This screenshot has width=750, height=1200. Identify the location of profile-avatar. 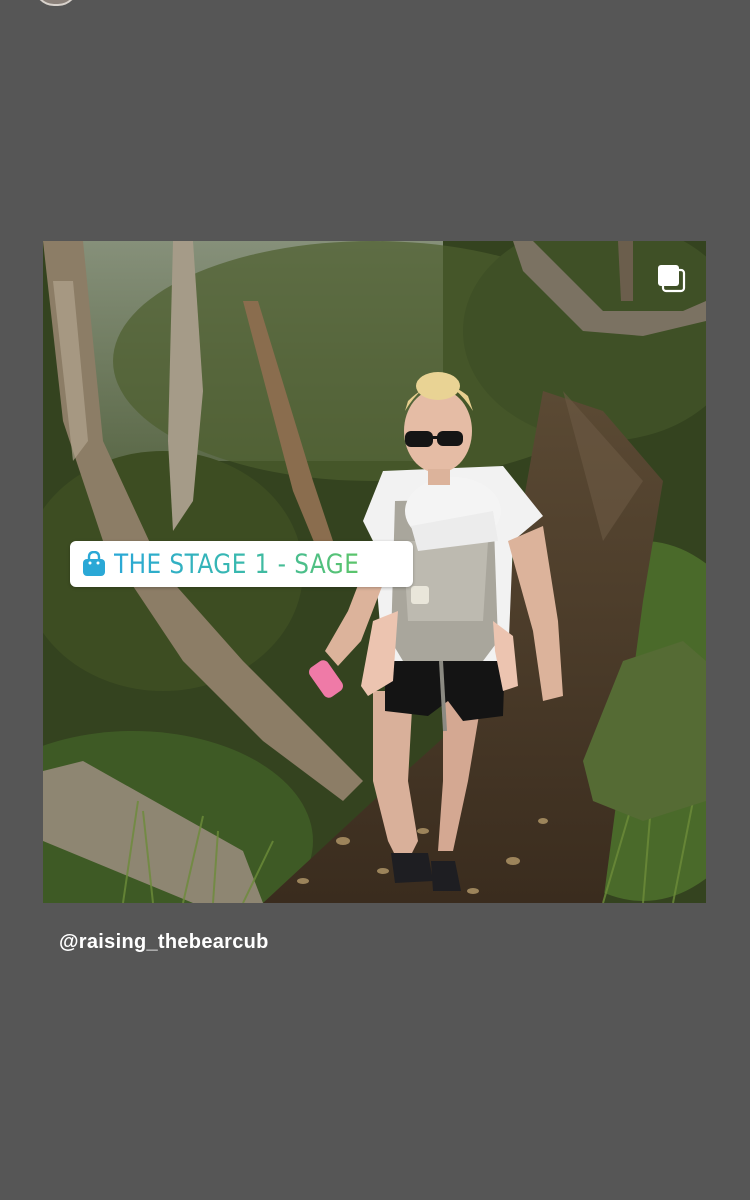
(56, 3).